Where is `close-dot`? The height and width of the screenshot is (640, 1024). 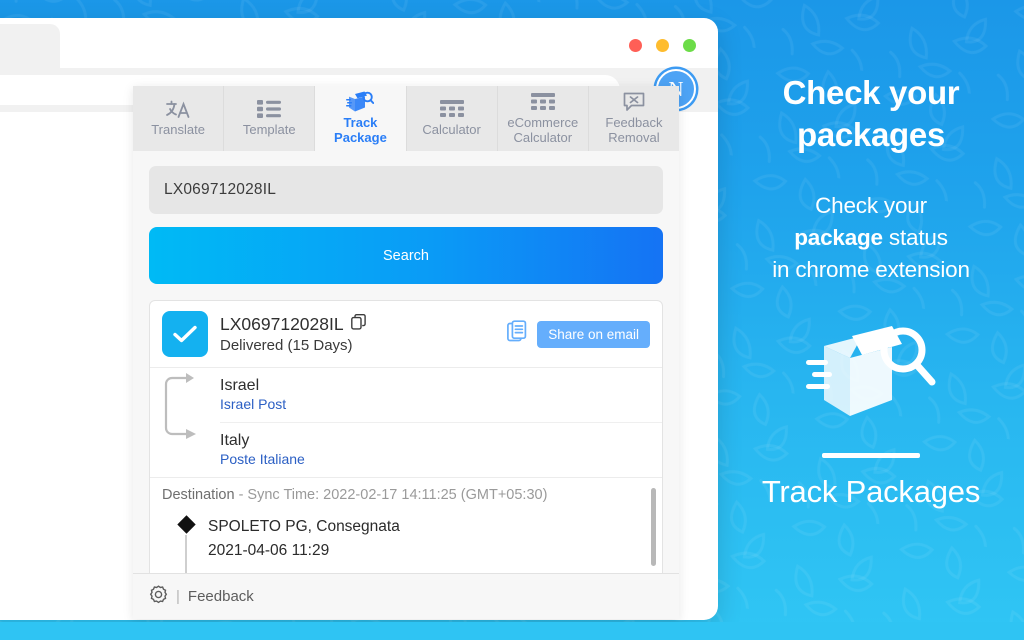 close-dot is located at coordinates (635, 45).